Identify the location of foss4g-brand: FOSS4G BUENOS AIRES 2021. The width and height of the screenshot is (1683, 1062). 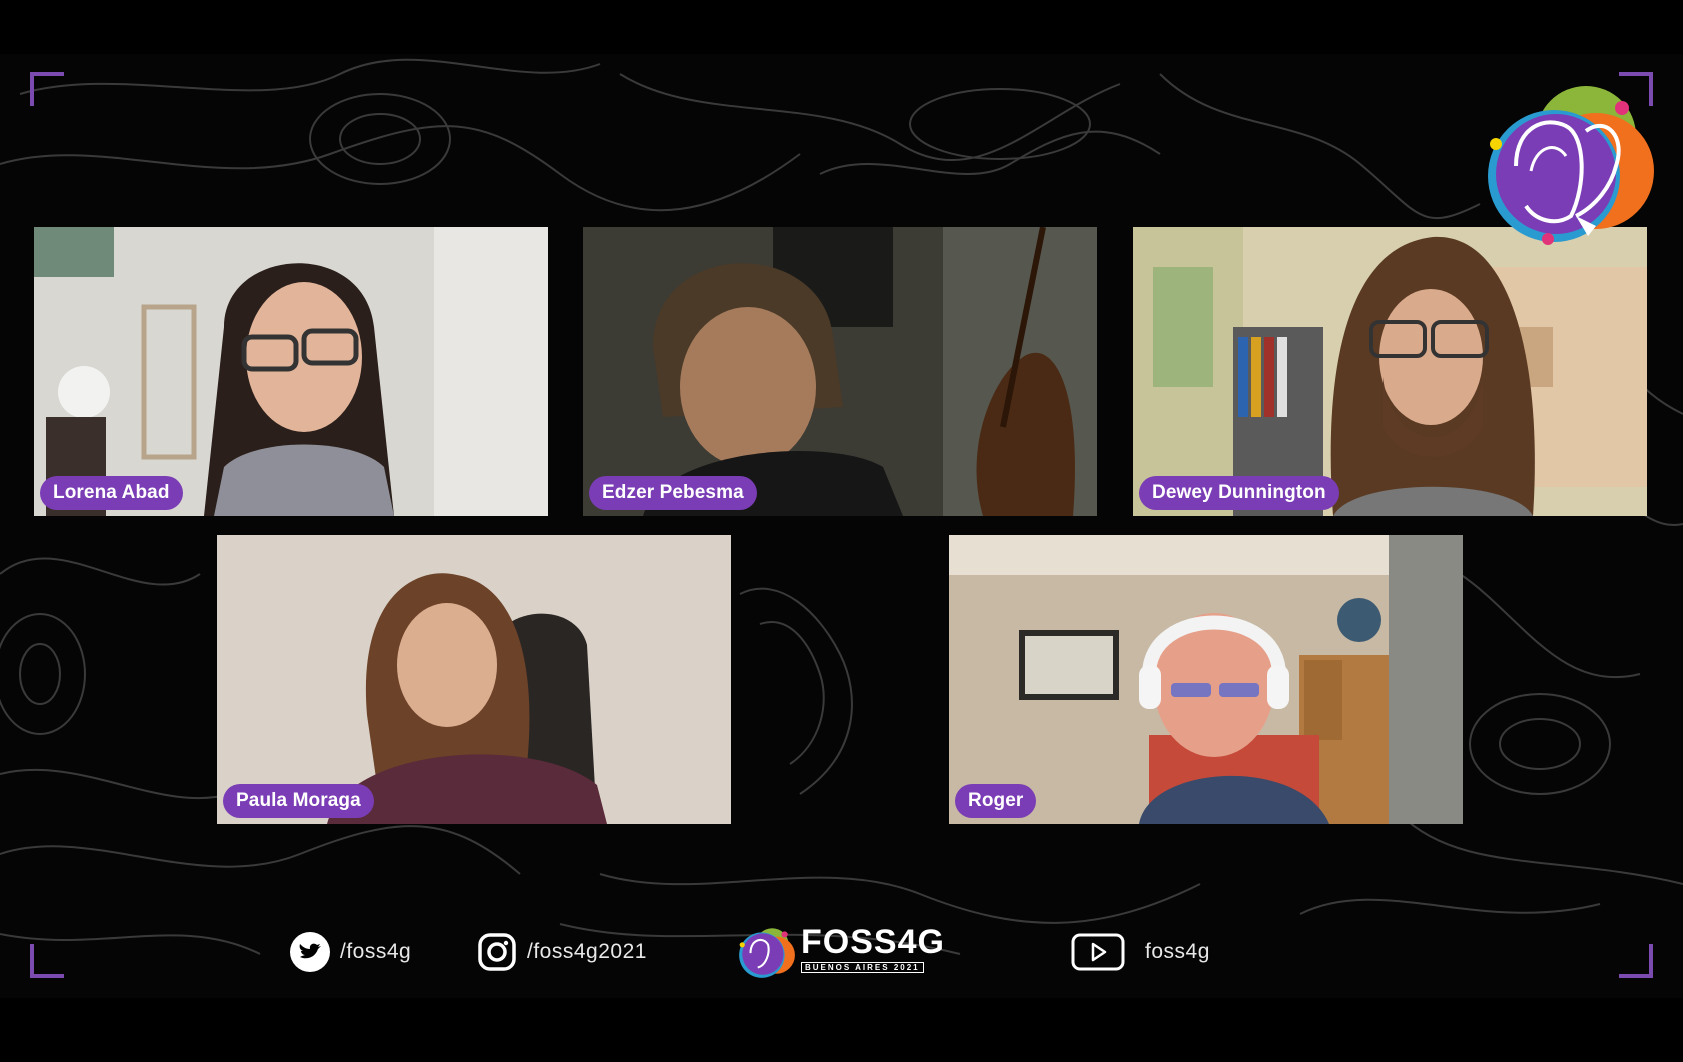
(840, 951).